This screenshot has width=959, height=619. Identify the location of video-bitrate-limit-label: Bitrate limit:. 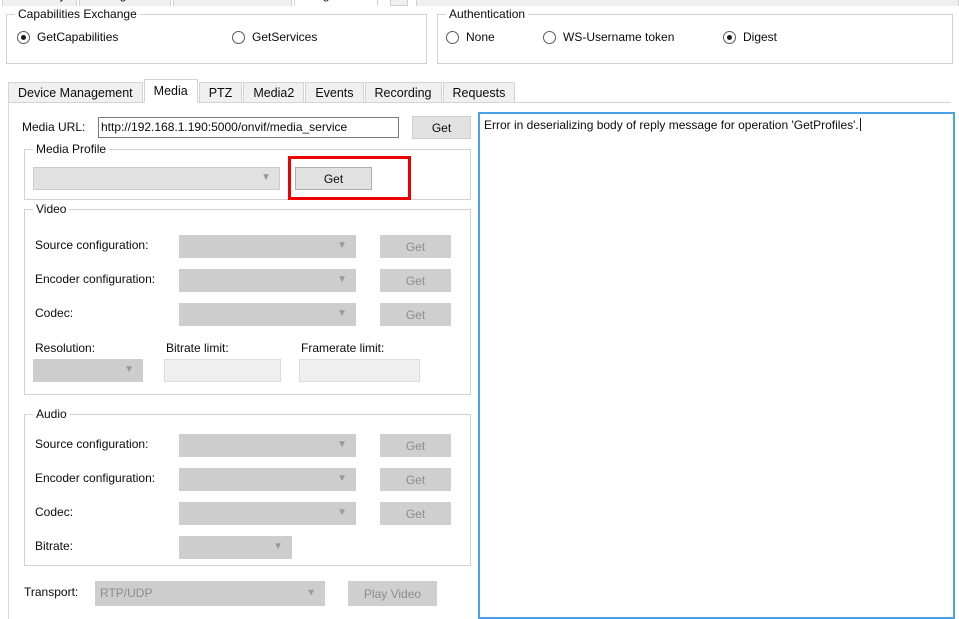
(197, 348).